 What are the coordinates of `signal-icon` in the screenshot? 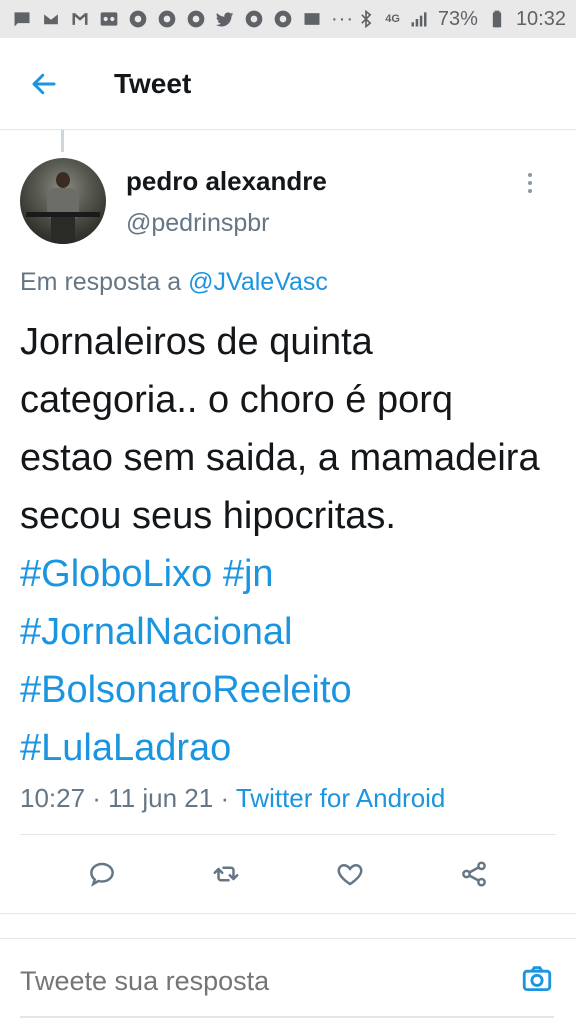 It's located at (419, 19).